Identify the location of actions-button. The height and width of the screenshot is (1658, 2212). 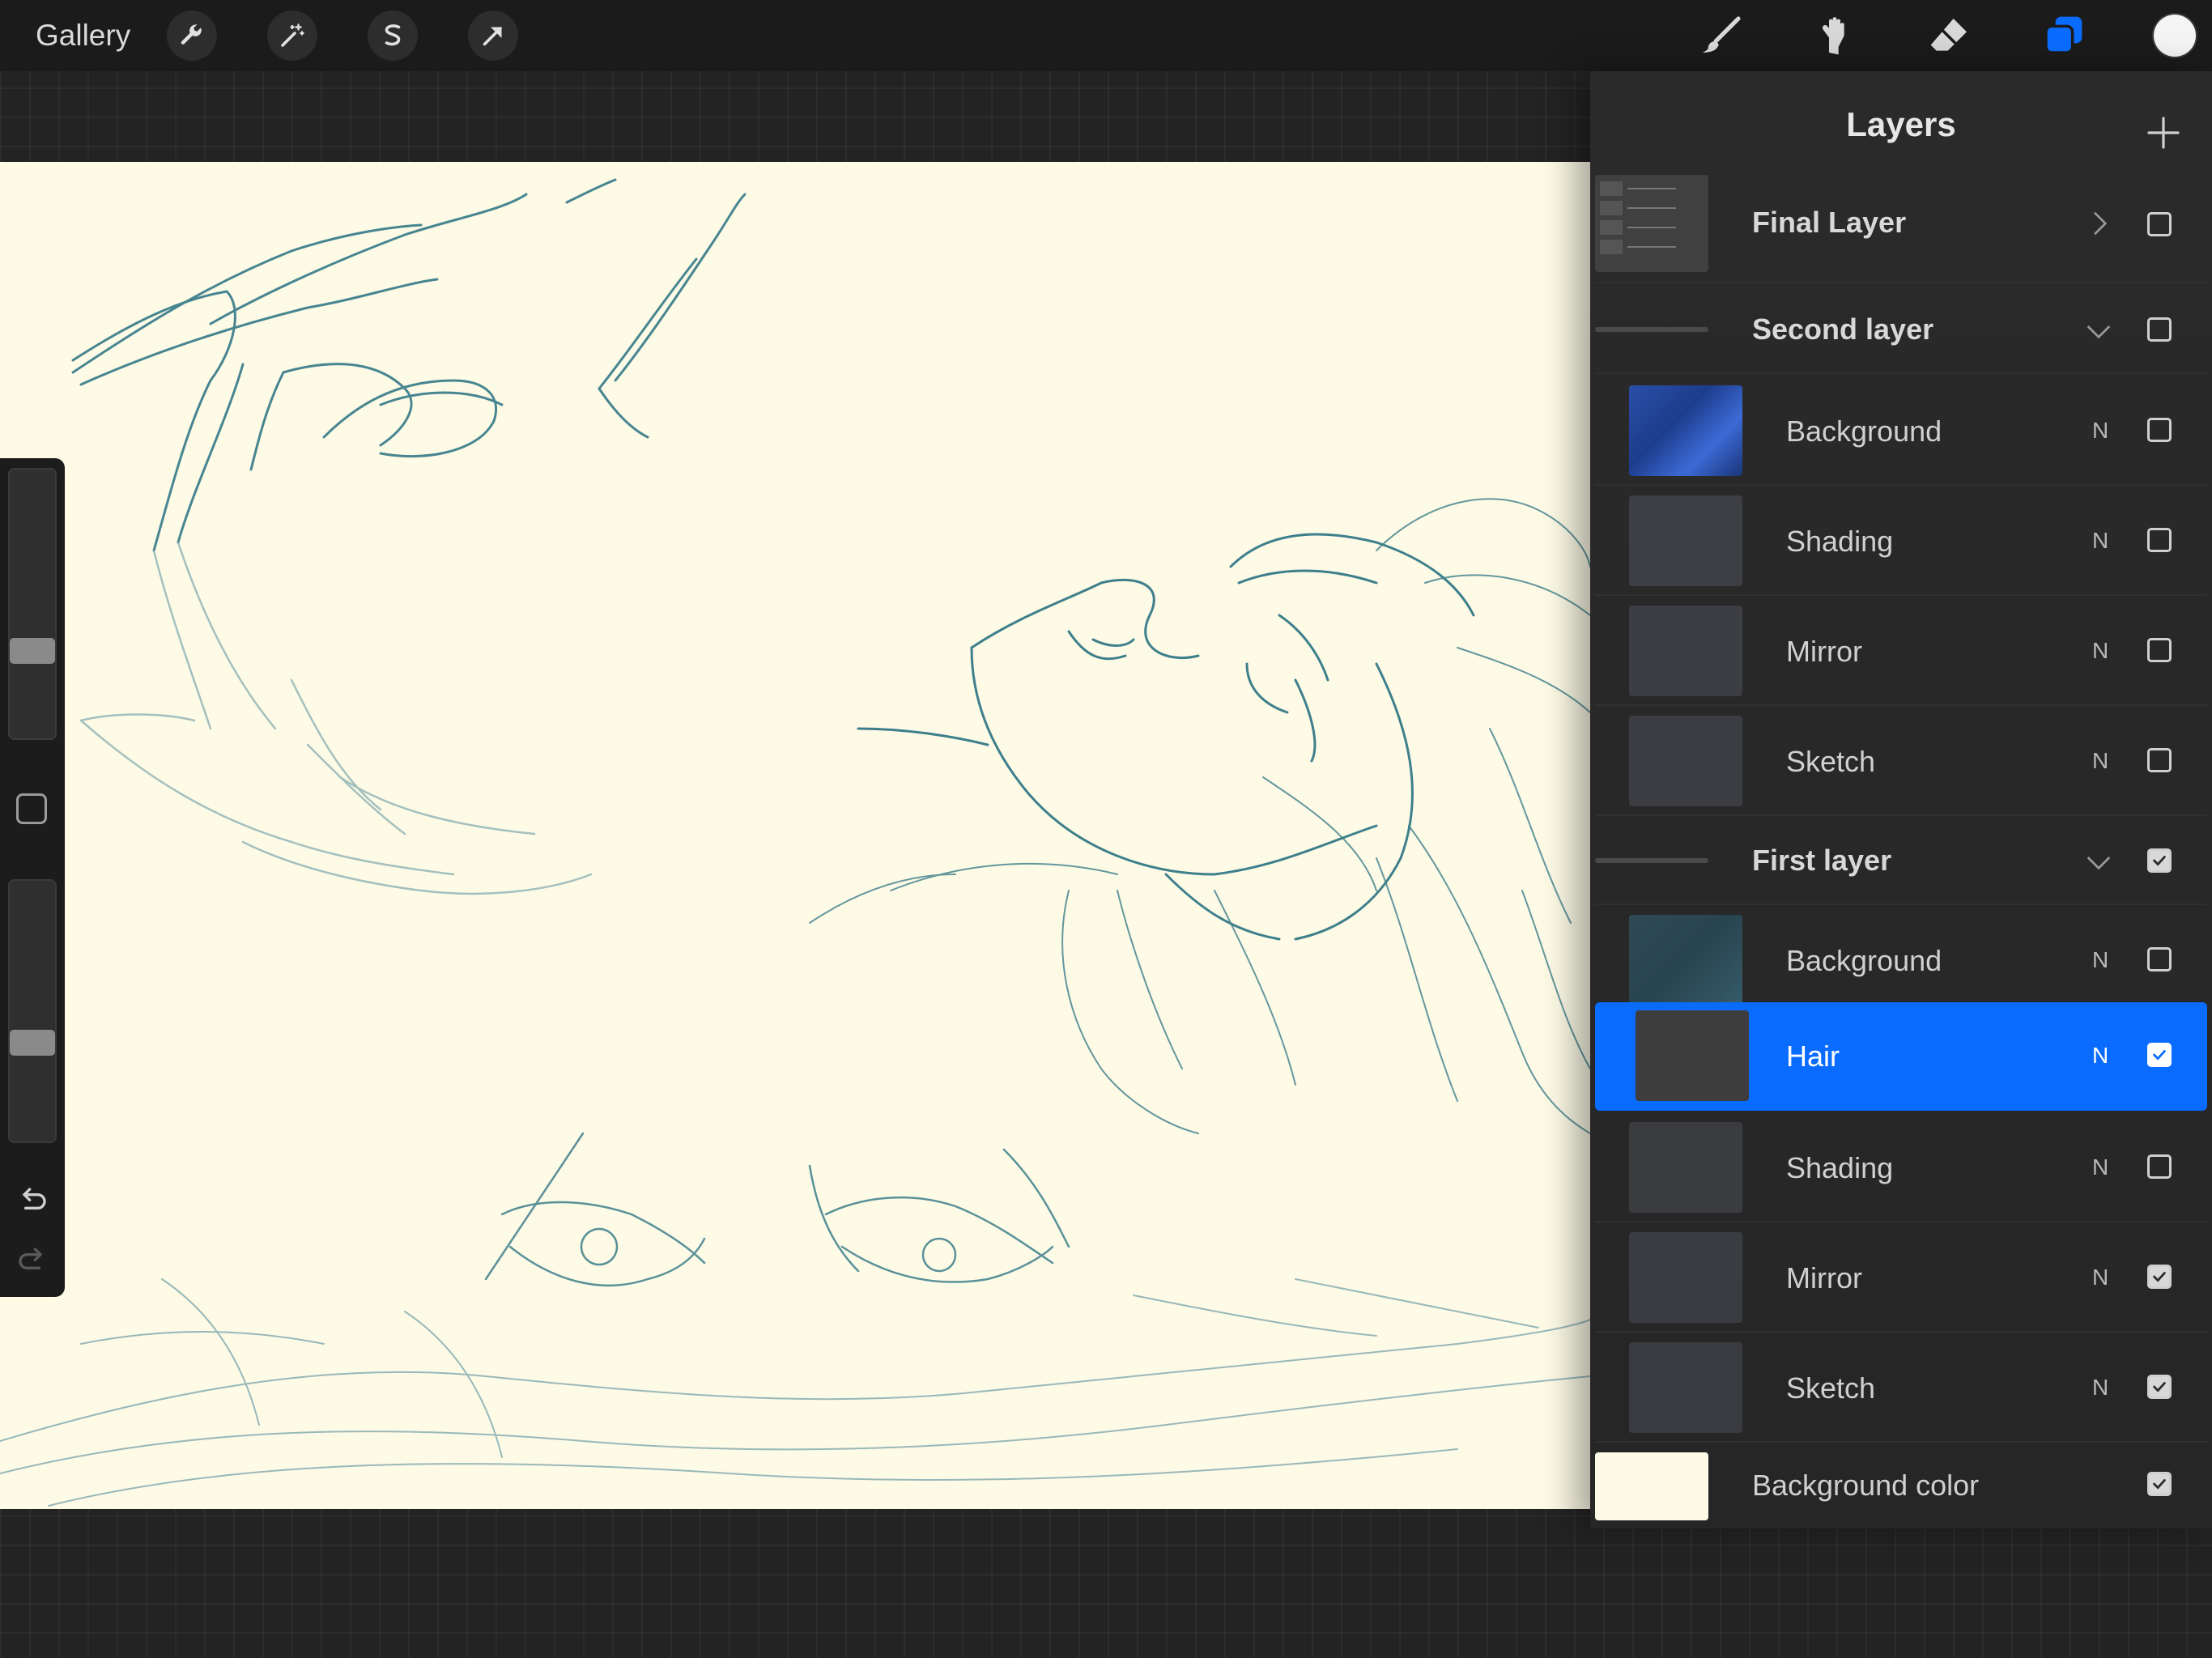
(192, 36).